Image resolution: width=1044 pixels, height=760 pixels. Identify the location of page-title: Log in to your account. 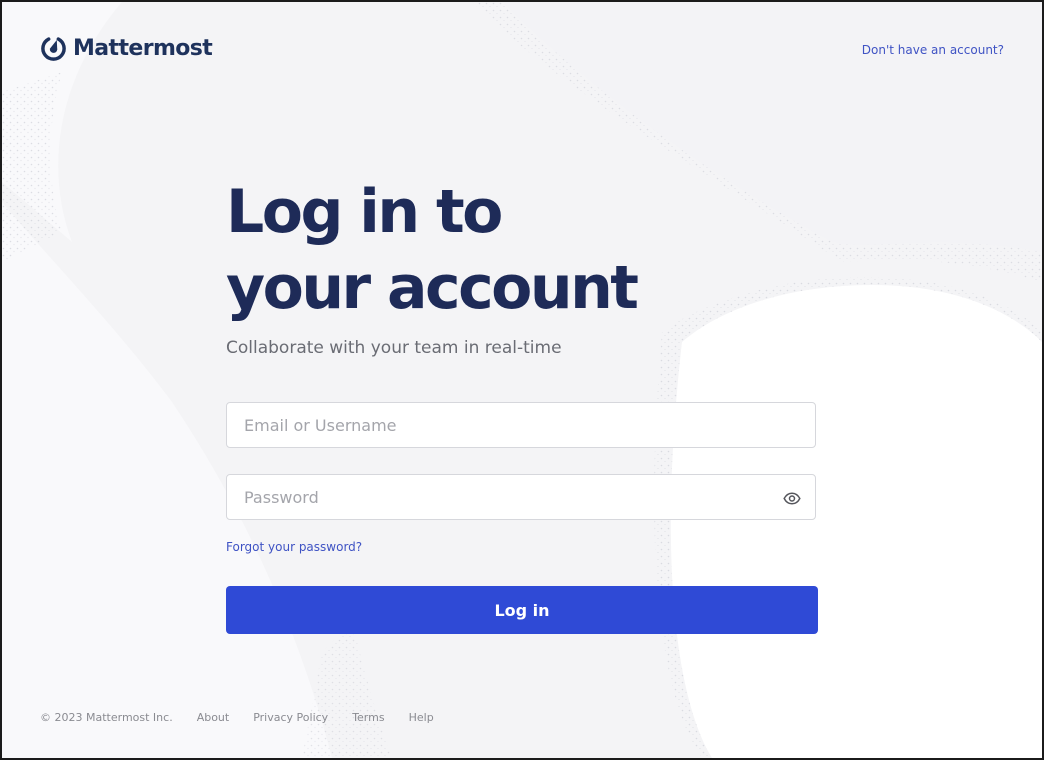
(432, 250).